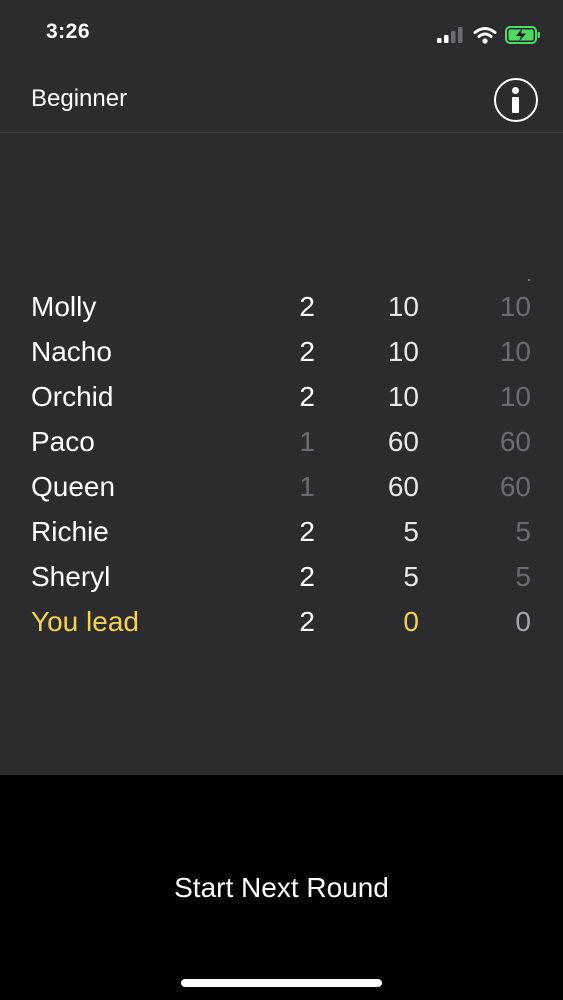  What do you see at coordinates (281, 577) in the screenshot?
I see `score-row: Sheryl 2 5 5` at bounding box center [281, 577].